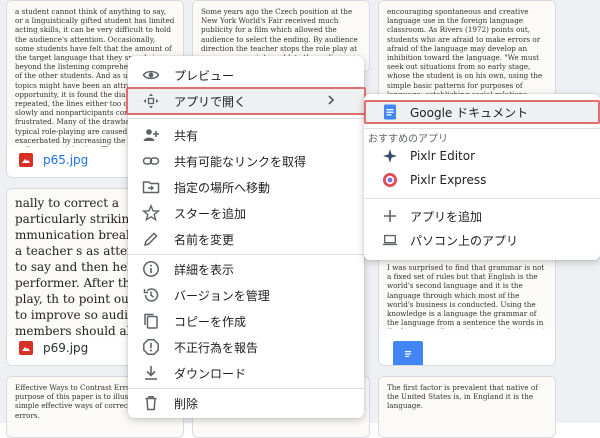 The width and height of the screenshot is (600, 438). I want to click on history-icon, so click(151, 295).